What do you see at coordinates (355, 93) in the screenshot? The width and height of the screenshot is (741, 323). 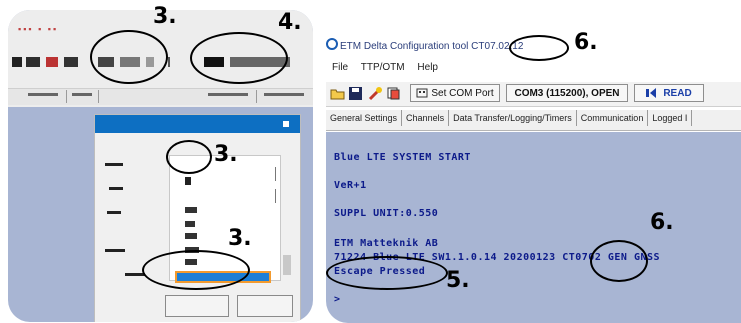 I see `save-icon` at bounding box center [355, 93].